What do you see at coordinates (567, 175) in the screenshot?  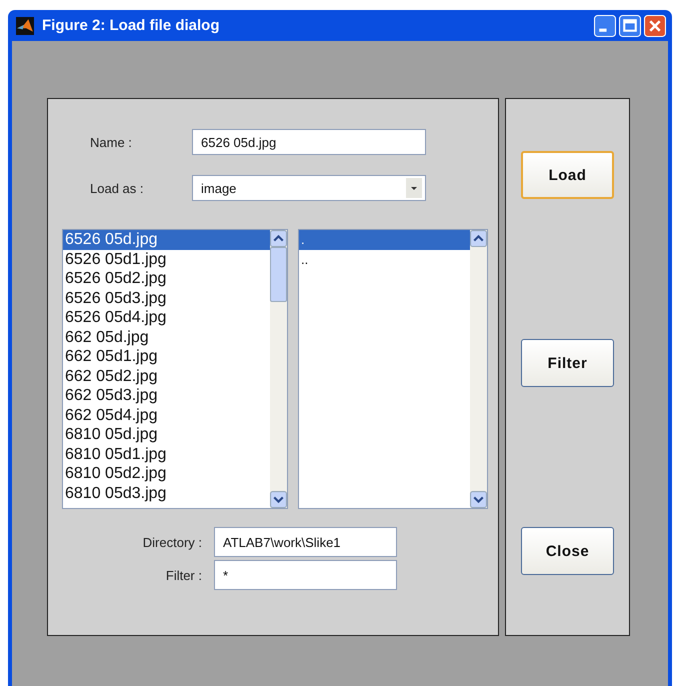 I see `load-button: Load` at bounding box center [567, 175].